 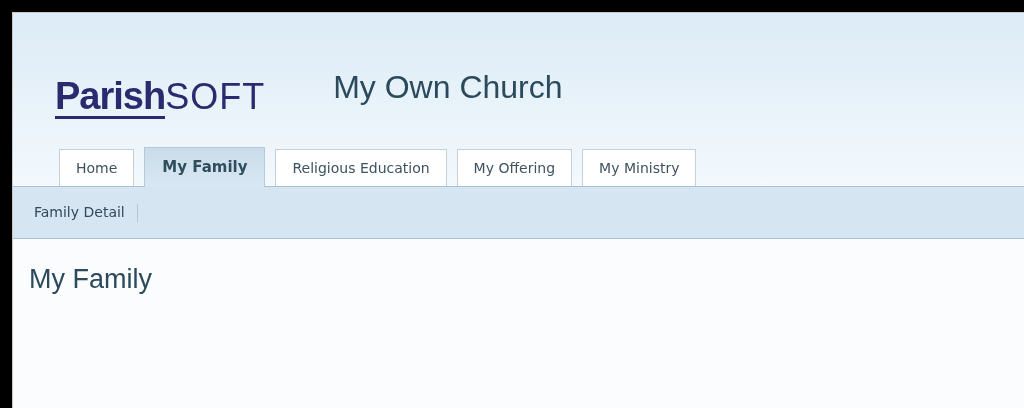 What do you see at coordinates (205, 167) in the screenshot?
I see `nav-tab: My Family` at bounding box center [205, 167].